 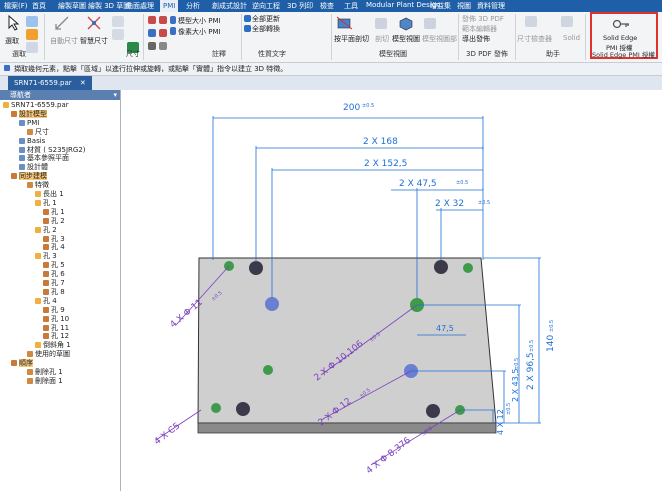 What do you see at coordinates (464, 6) in the screenshot?
I see `menu-item: 視圖` at bounding box center [464, 6].